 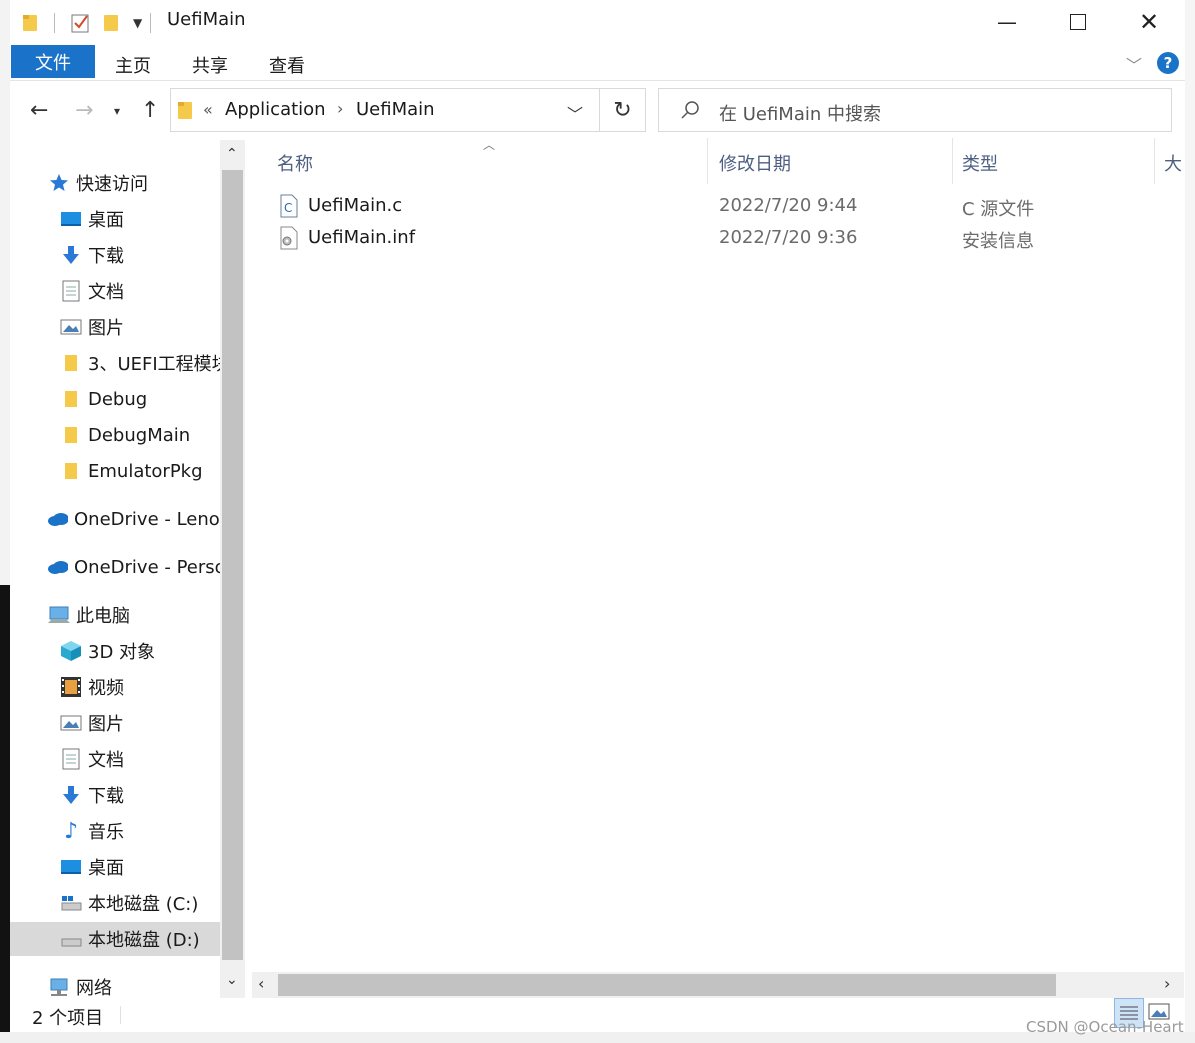 I want to click on address-bar: « Application › UefiMain ﹀, so click(x=385, y=110).